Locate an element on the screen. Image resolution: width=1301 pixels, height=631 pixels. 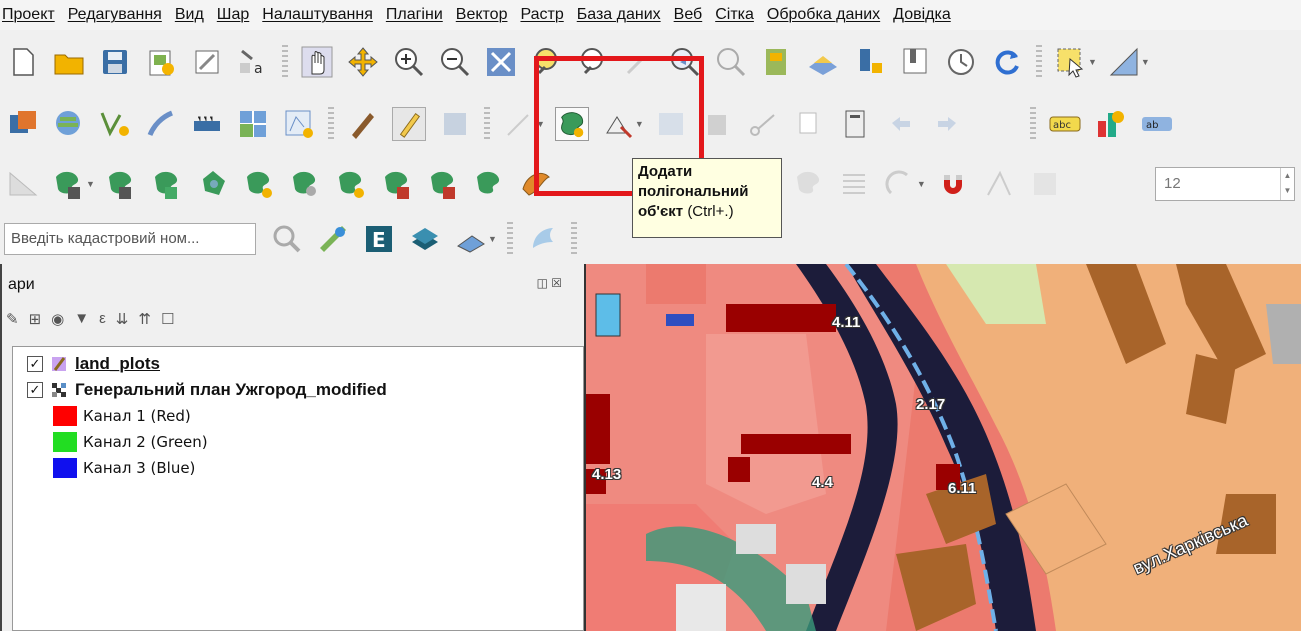
label-abc-icon: abc is located at coordinates (1065, 124).